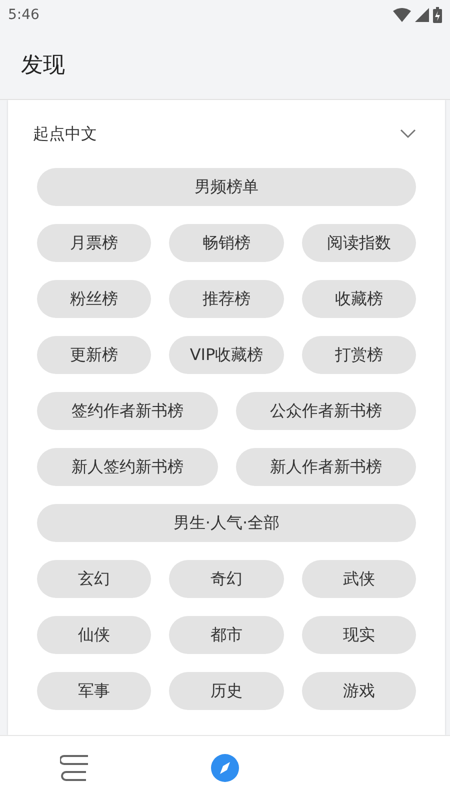 This screenshot has height=800, width=450. I want to click on category-chip: 玄幻, so click(94, 579).